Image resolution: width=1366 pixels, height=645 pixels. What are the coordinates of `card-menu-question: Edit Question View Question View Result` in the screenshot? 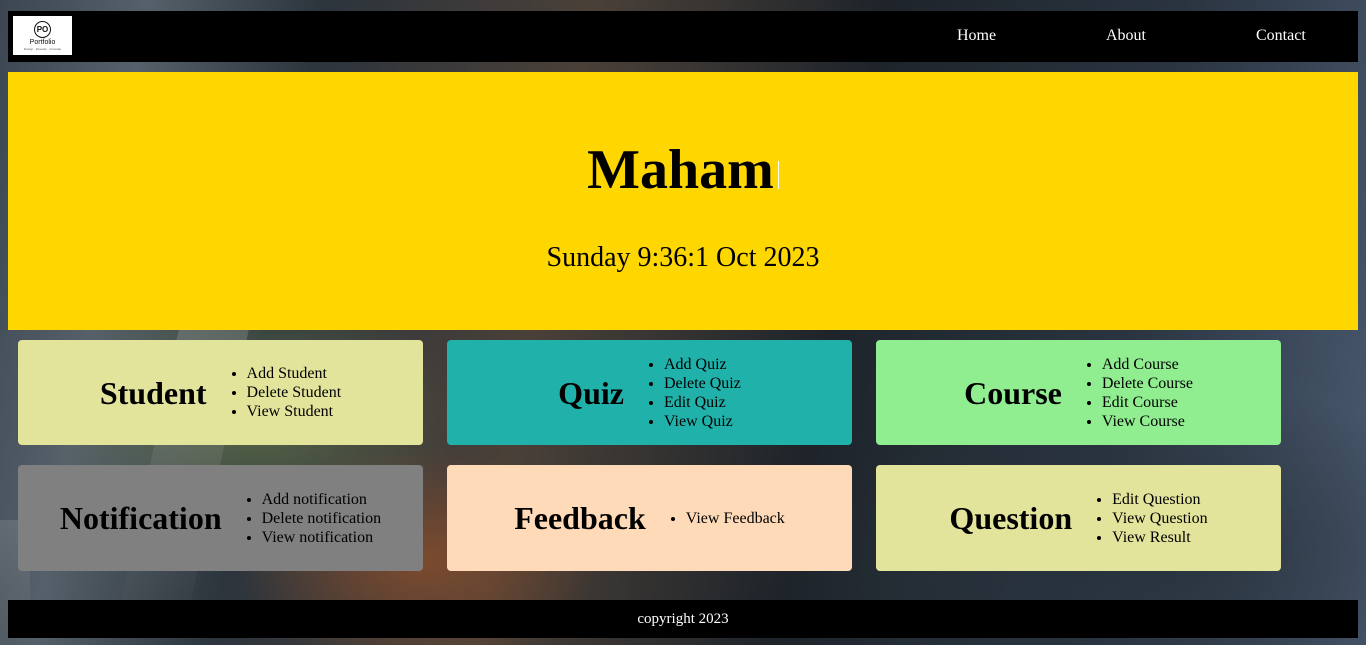 It's located at (1151, 518).